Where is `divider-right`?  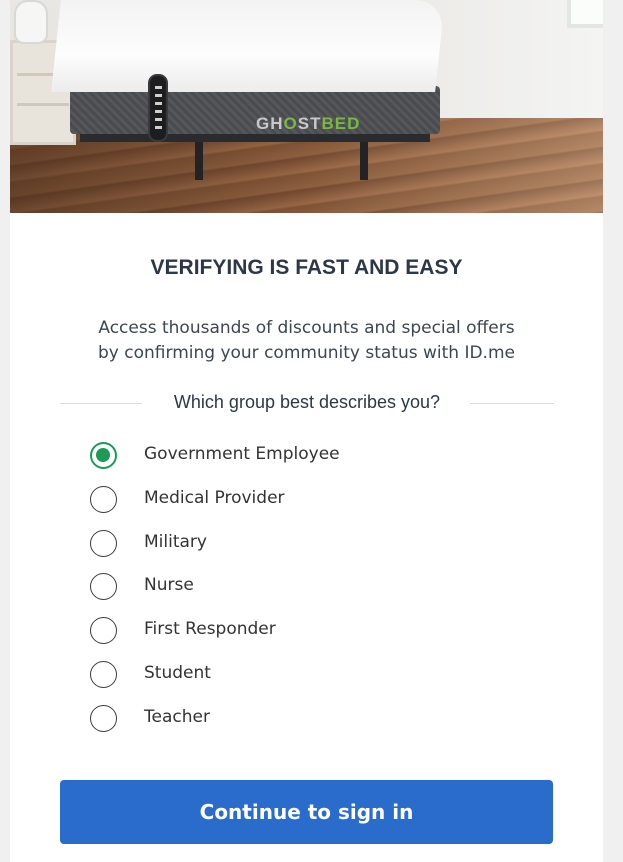 divider-right is located at coordinates (512, 403).